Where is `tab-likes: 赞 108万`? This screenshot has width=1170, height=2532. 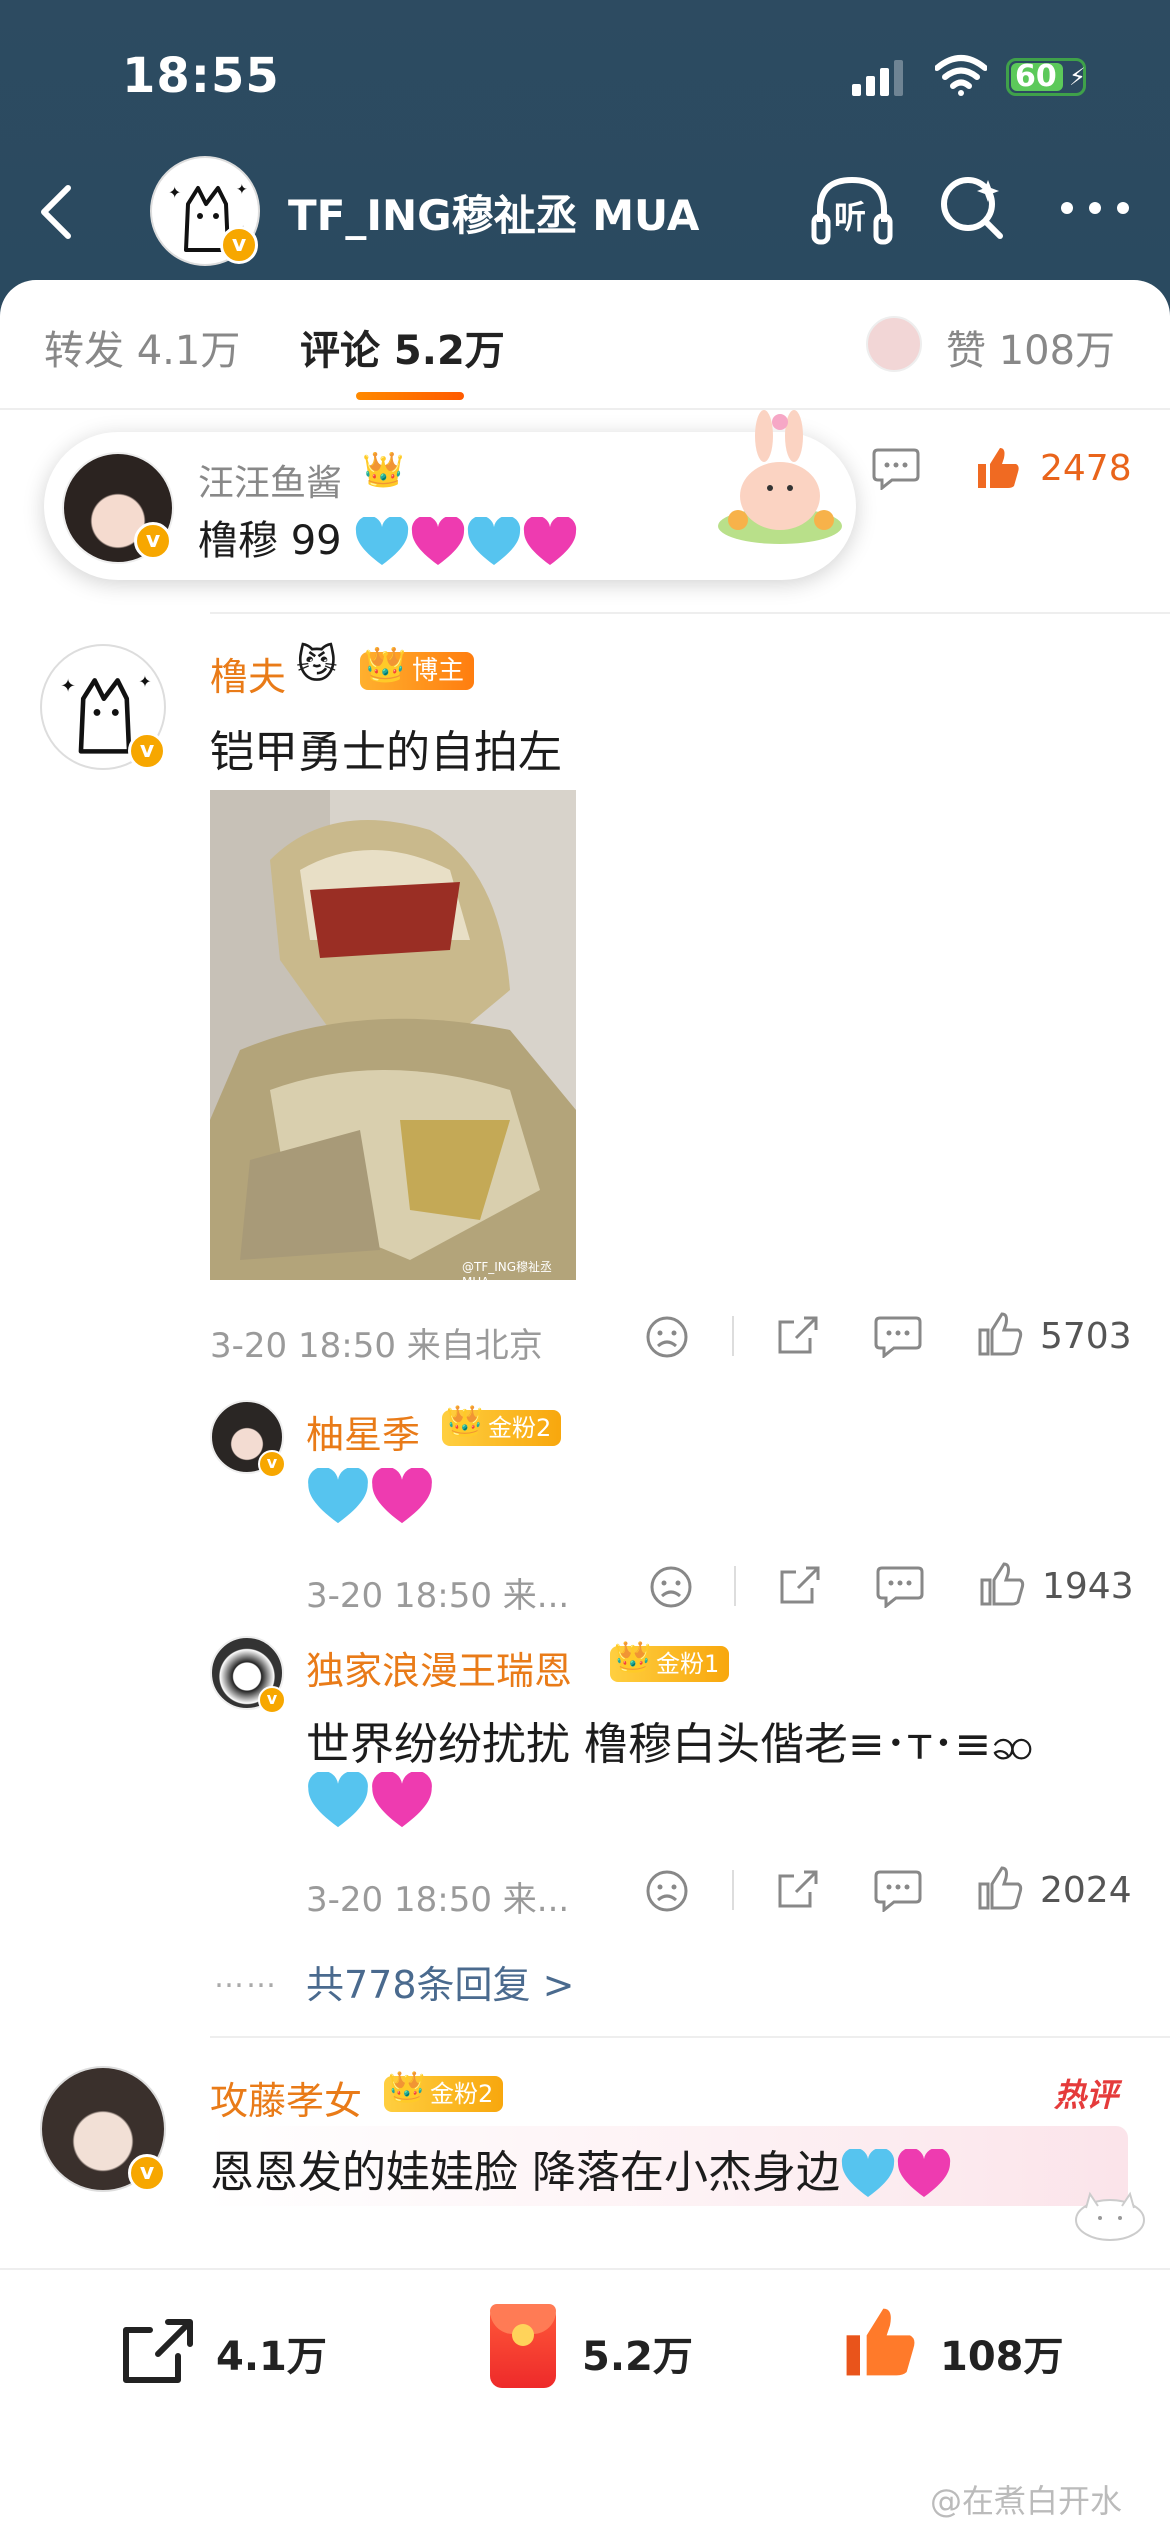
tab-likes: 赞 108万 is located at coordinates (1030, 347).